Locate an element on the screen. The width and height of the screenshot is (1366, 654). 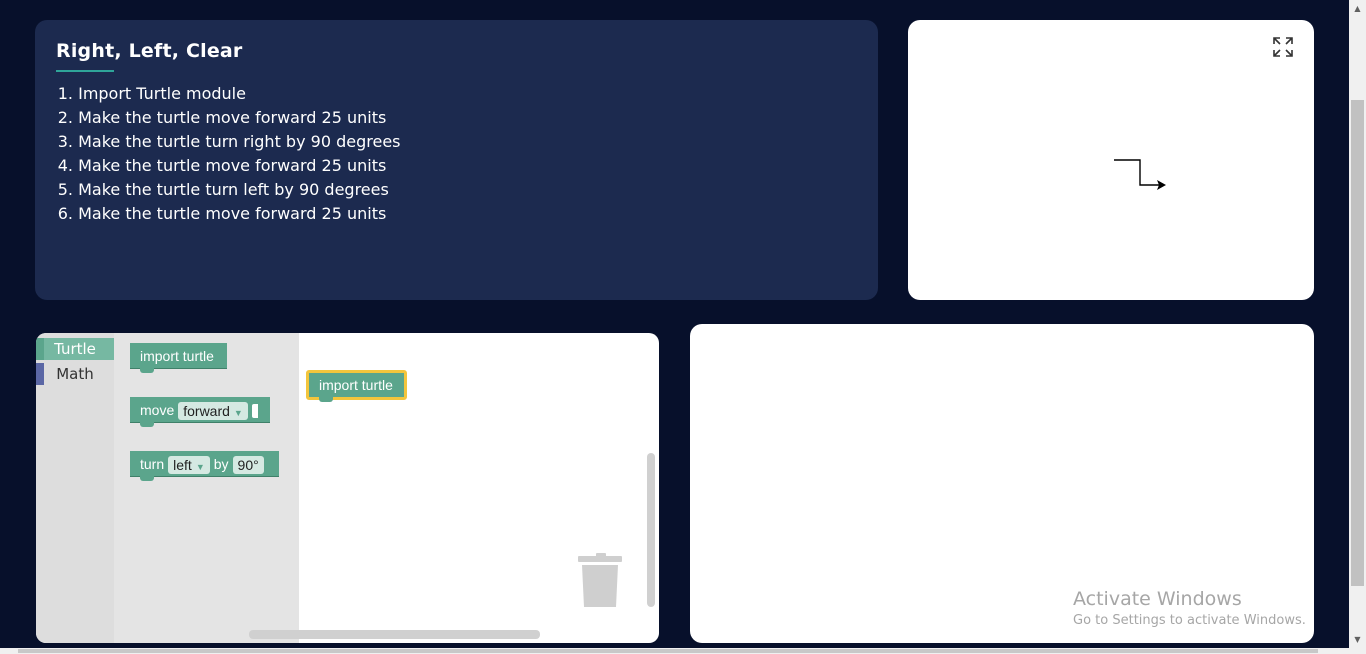
move-direction-dropdown: forward ▼ is located at coordinates (213, 411).